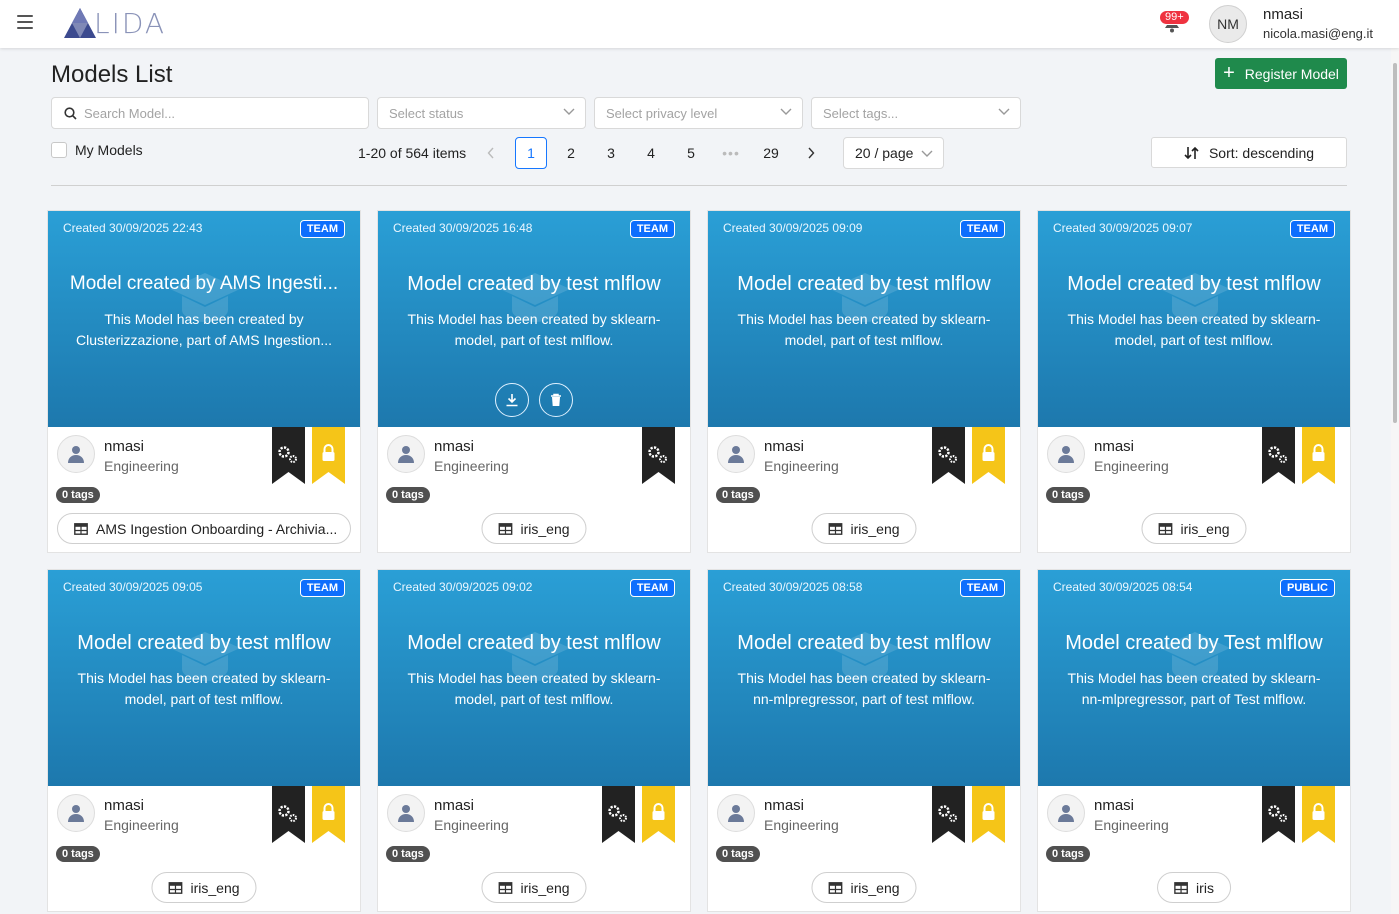  I want to click on status-select: Select status, so click(481, 113).